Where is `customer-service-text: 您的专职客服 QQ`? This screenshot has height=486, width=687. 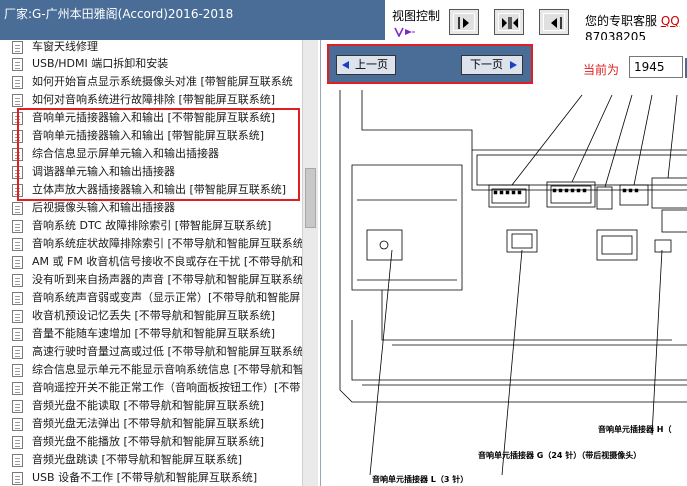 customer-service-text: 您的专职客服 QQ is located at coordinates (632, 20).